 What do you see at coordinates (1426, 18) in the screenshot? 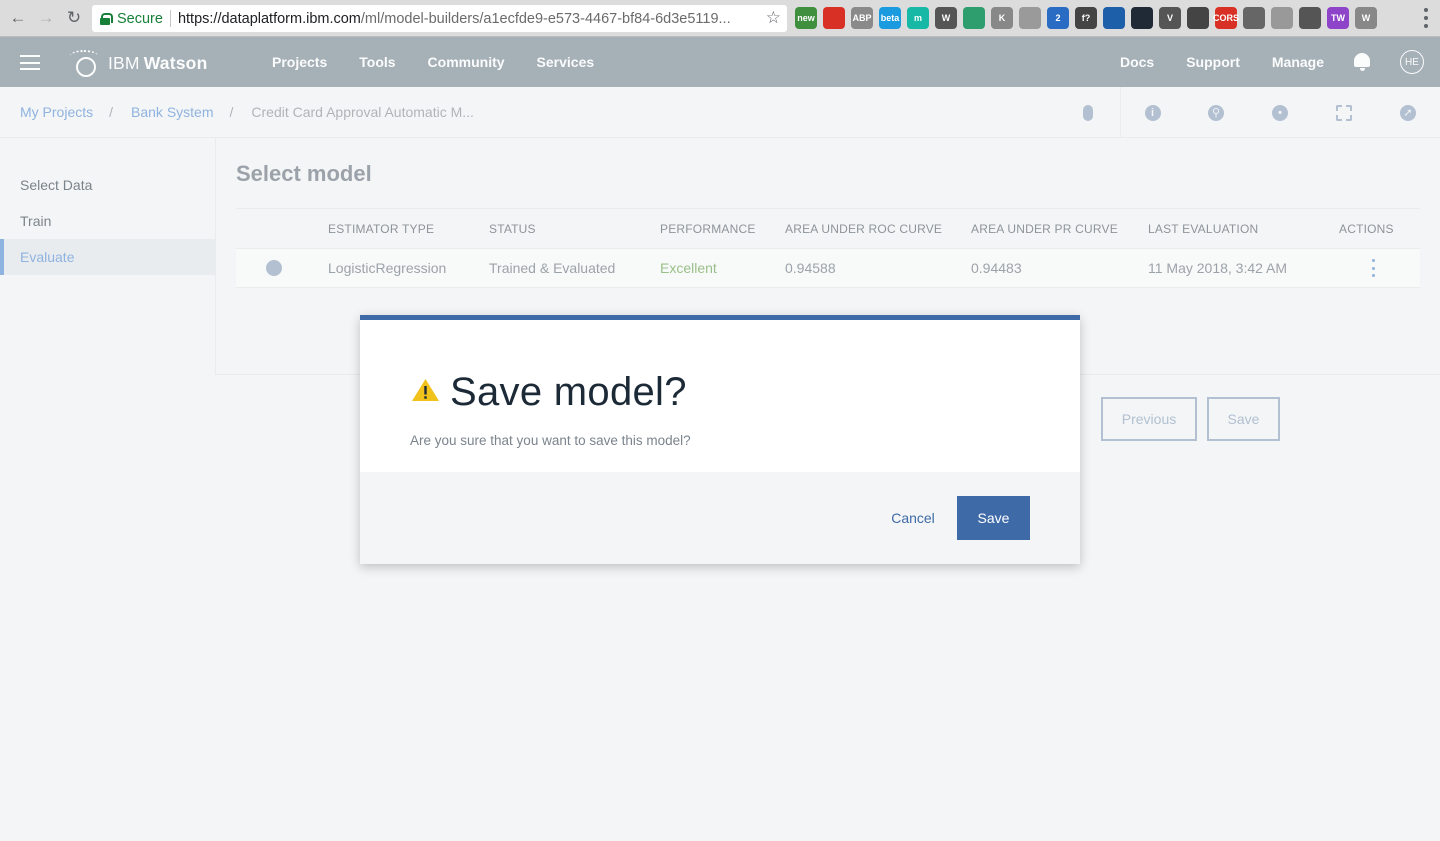
I see `browser-menu-icon` at bounding box center [1426, 18].